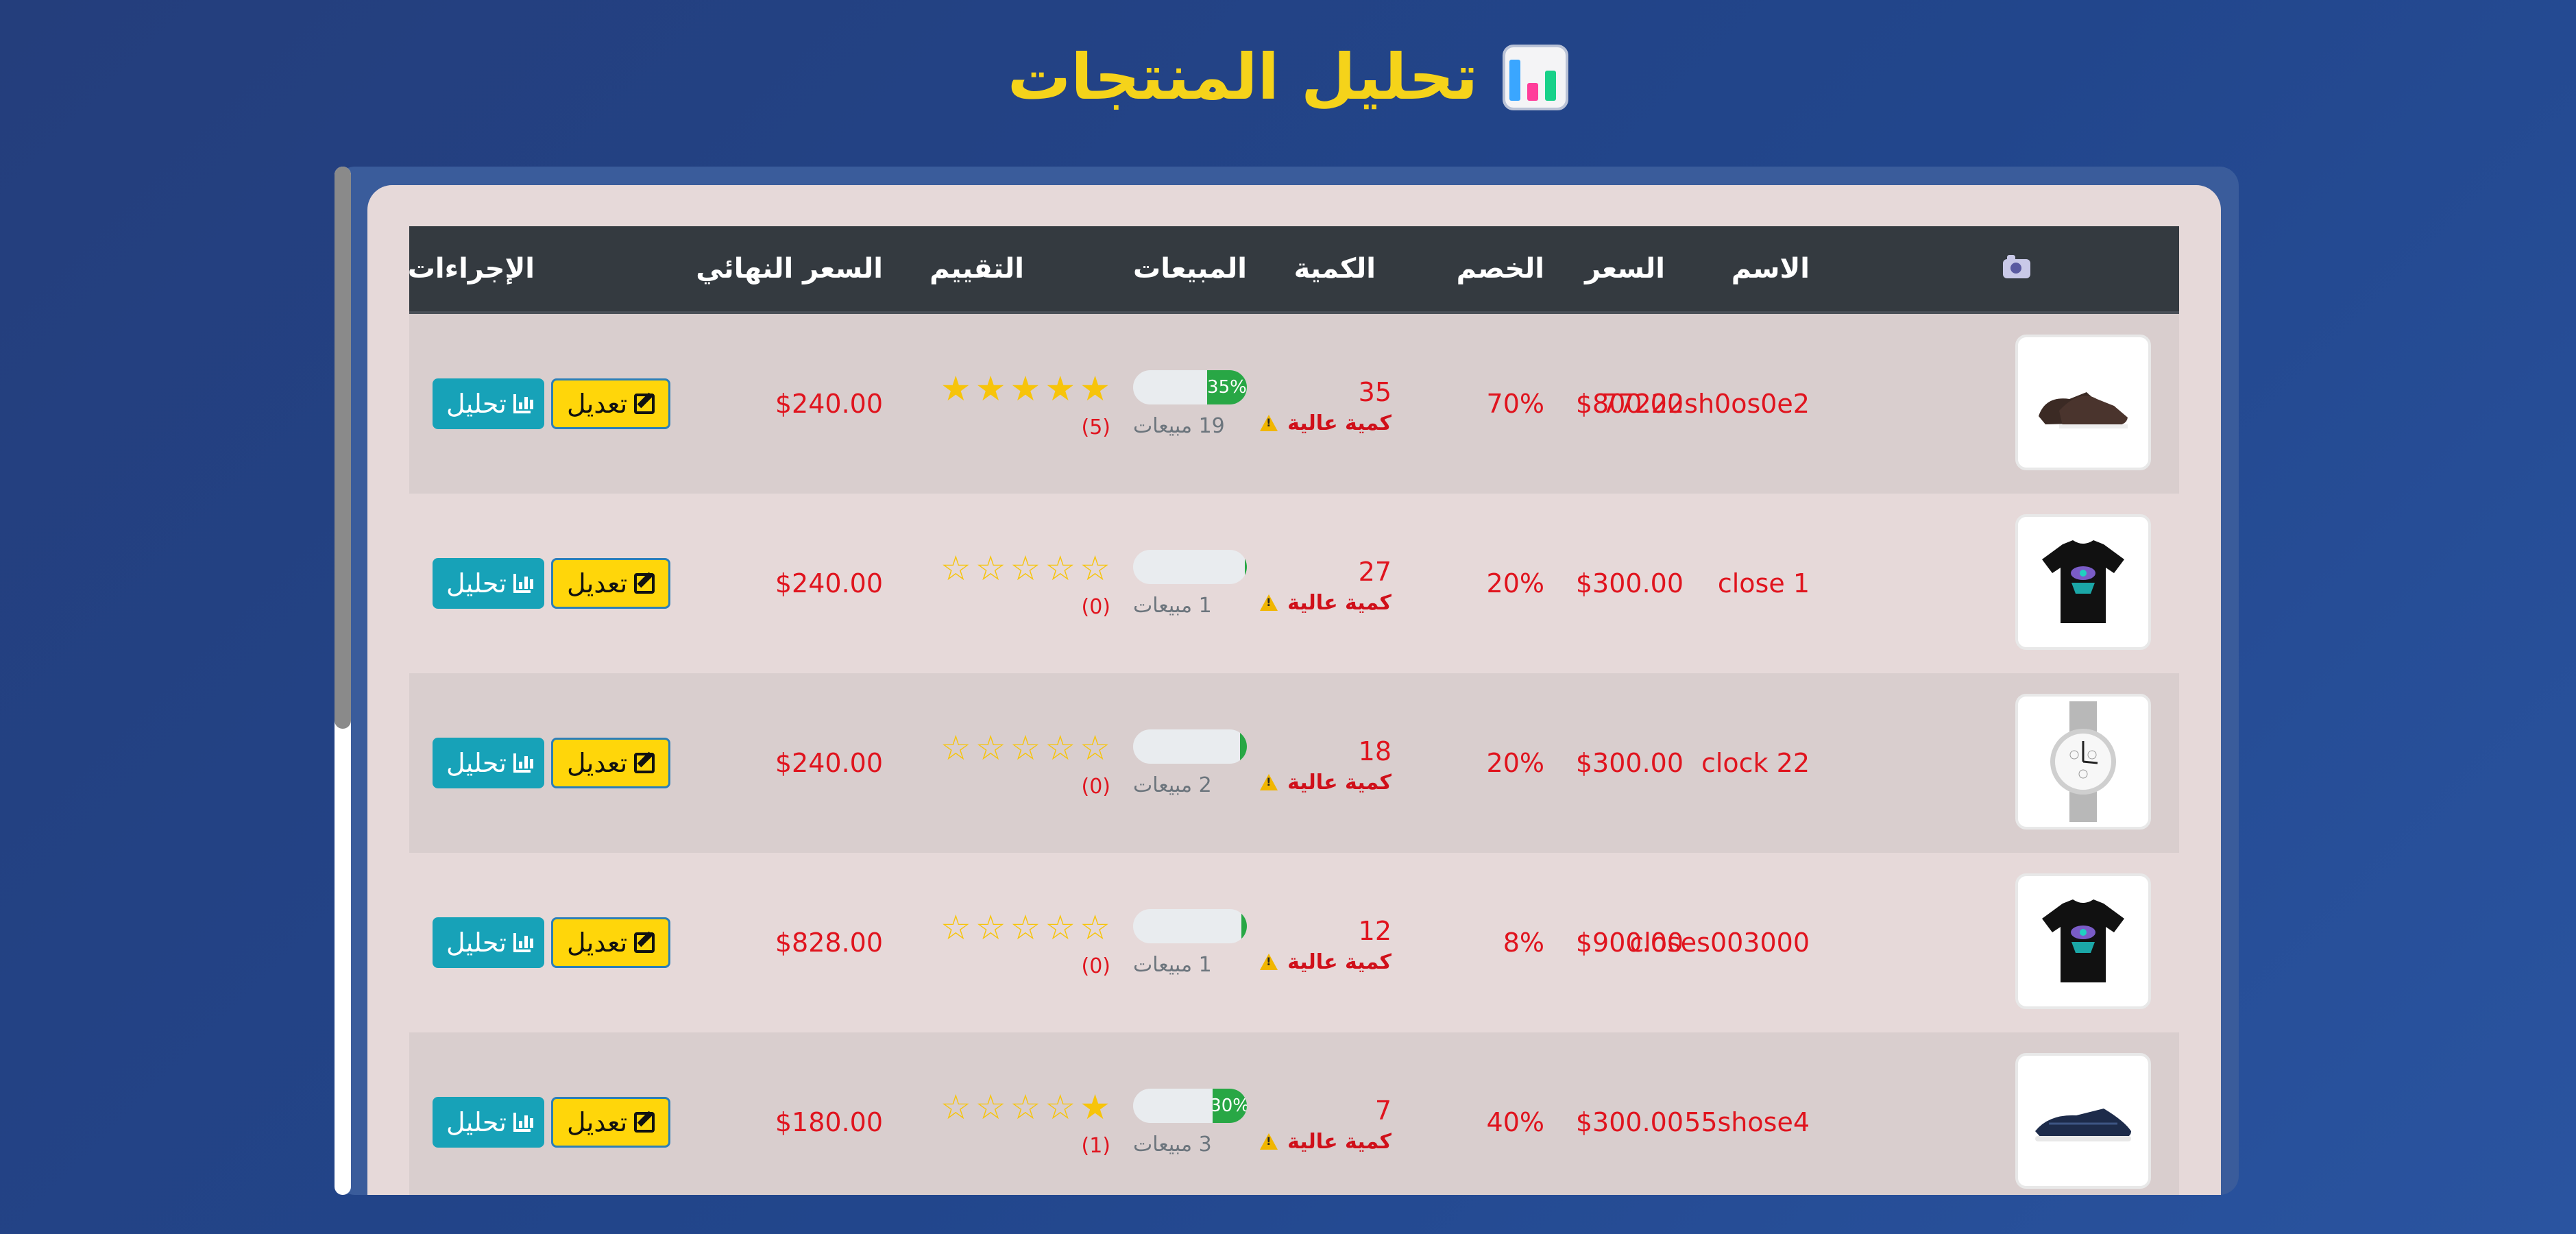 The height and width of the screenshot is (1234, 2576). I want to click on scrollbar-thumb, so click(343, 448).